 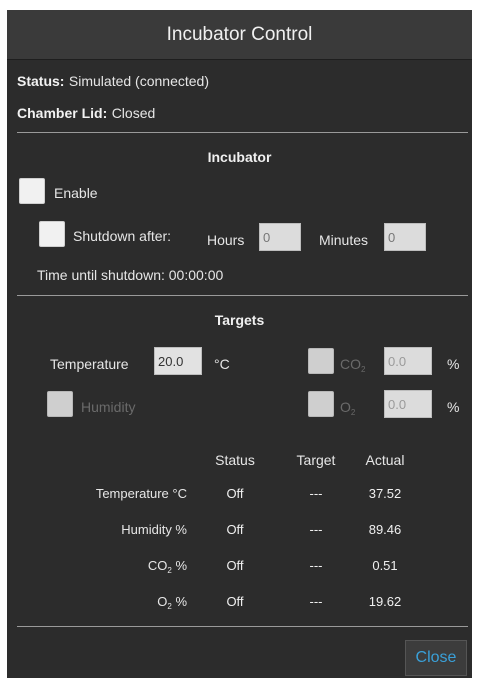 What do you see at coordinates (122, 236) in the screenshot?
I see `shutdown-after-label: Shutdown after:` at bounding box center [122, 236].